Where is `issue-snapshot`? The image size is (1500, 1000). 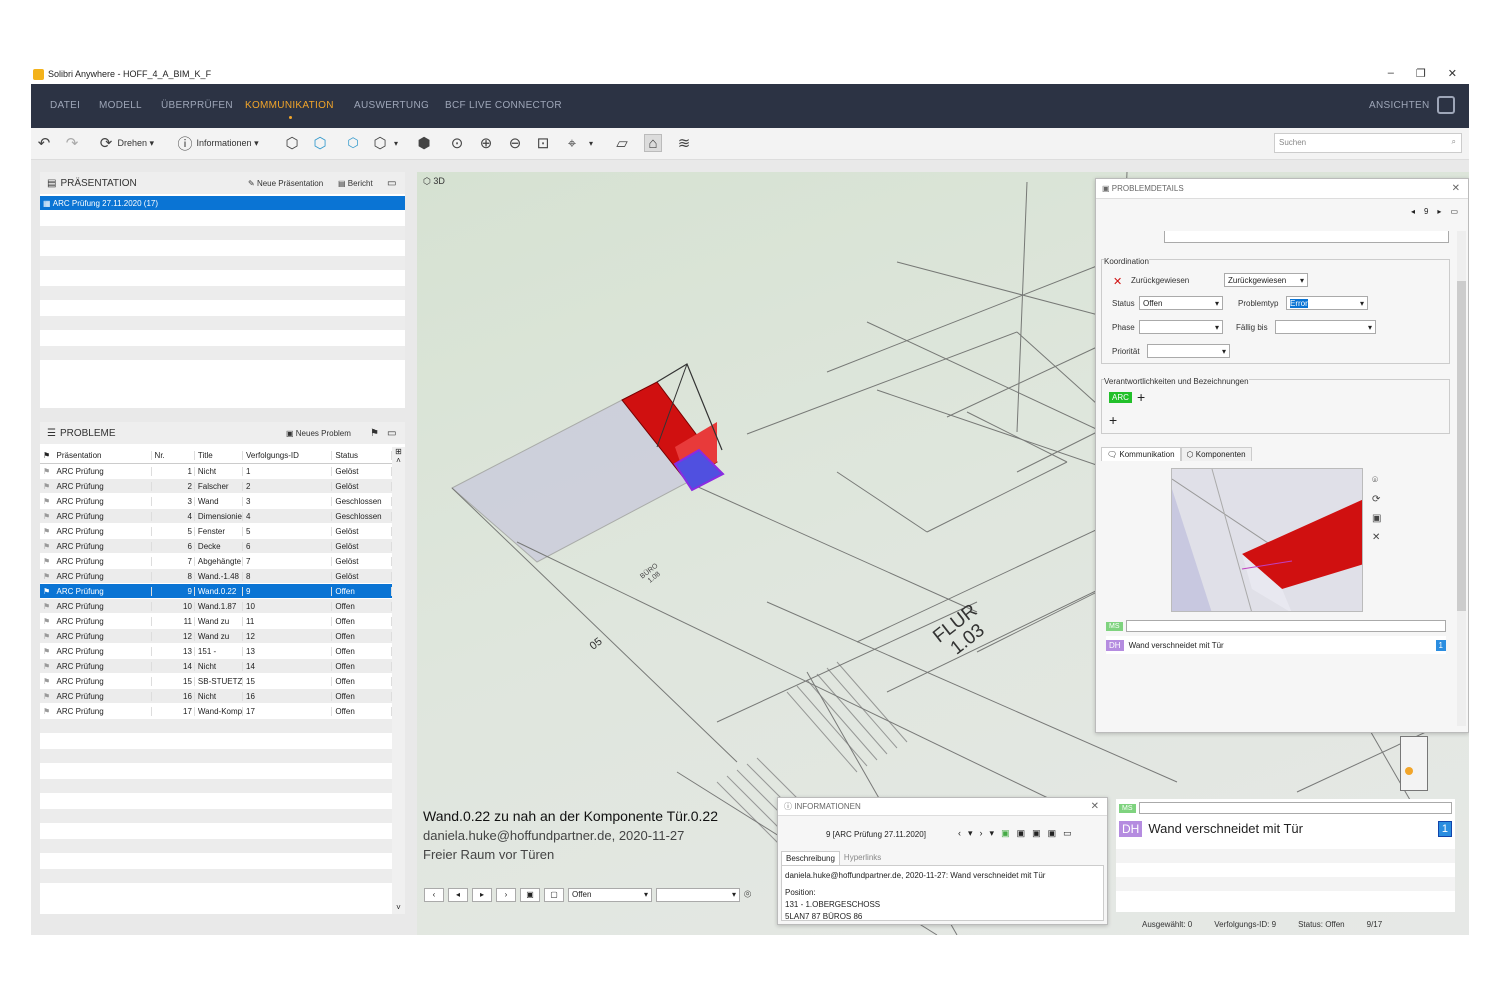
issue-snapshot is located at coordinates (1267, 540).